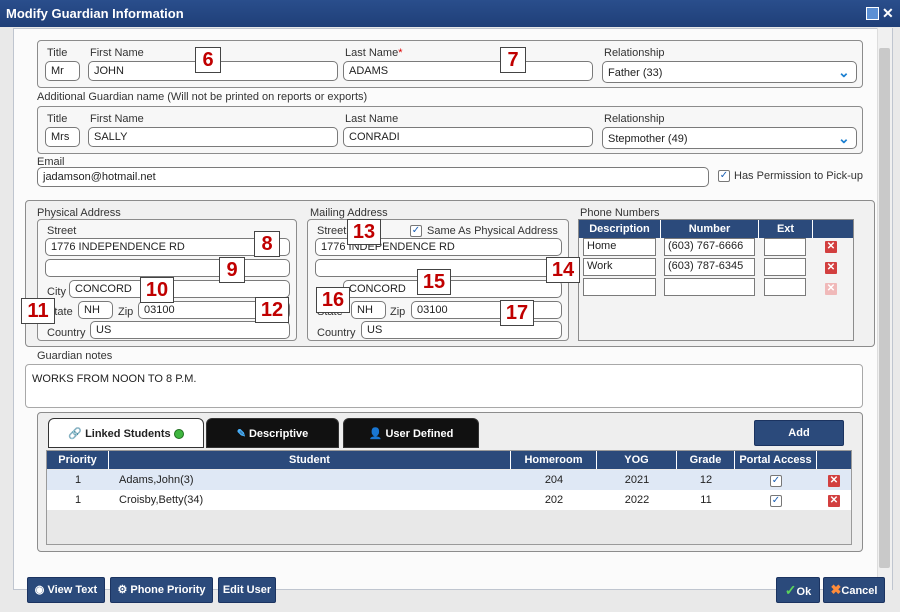 Image resolution: width=900 pixels, height=612 pixels. Describe the element at coordinates (375, 434) in the screenshot. I see `user-icon: 👤` at that location.